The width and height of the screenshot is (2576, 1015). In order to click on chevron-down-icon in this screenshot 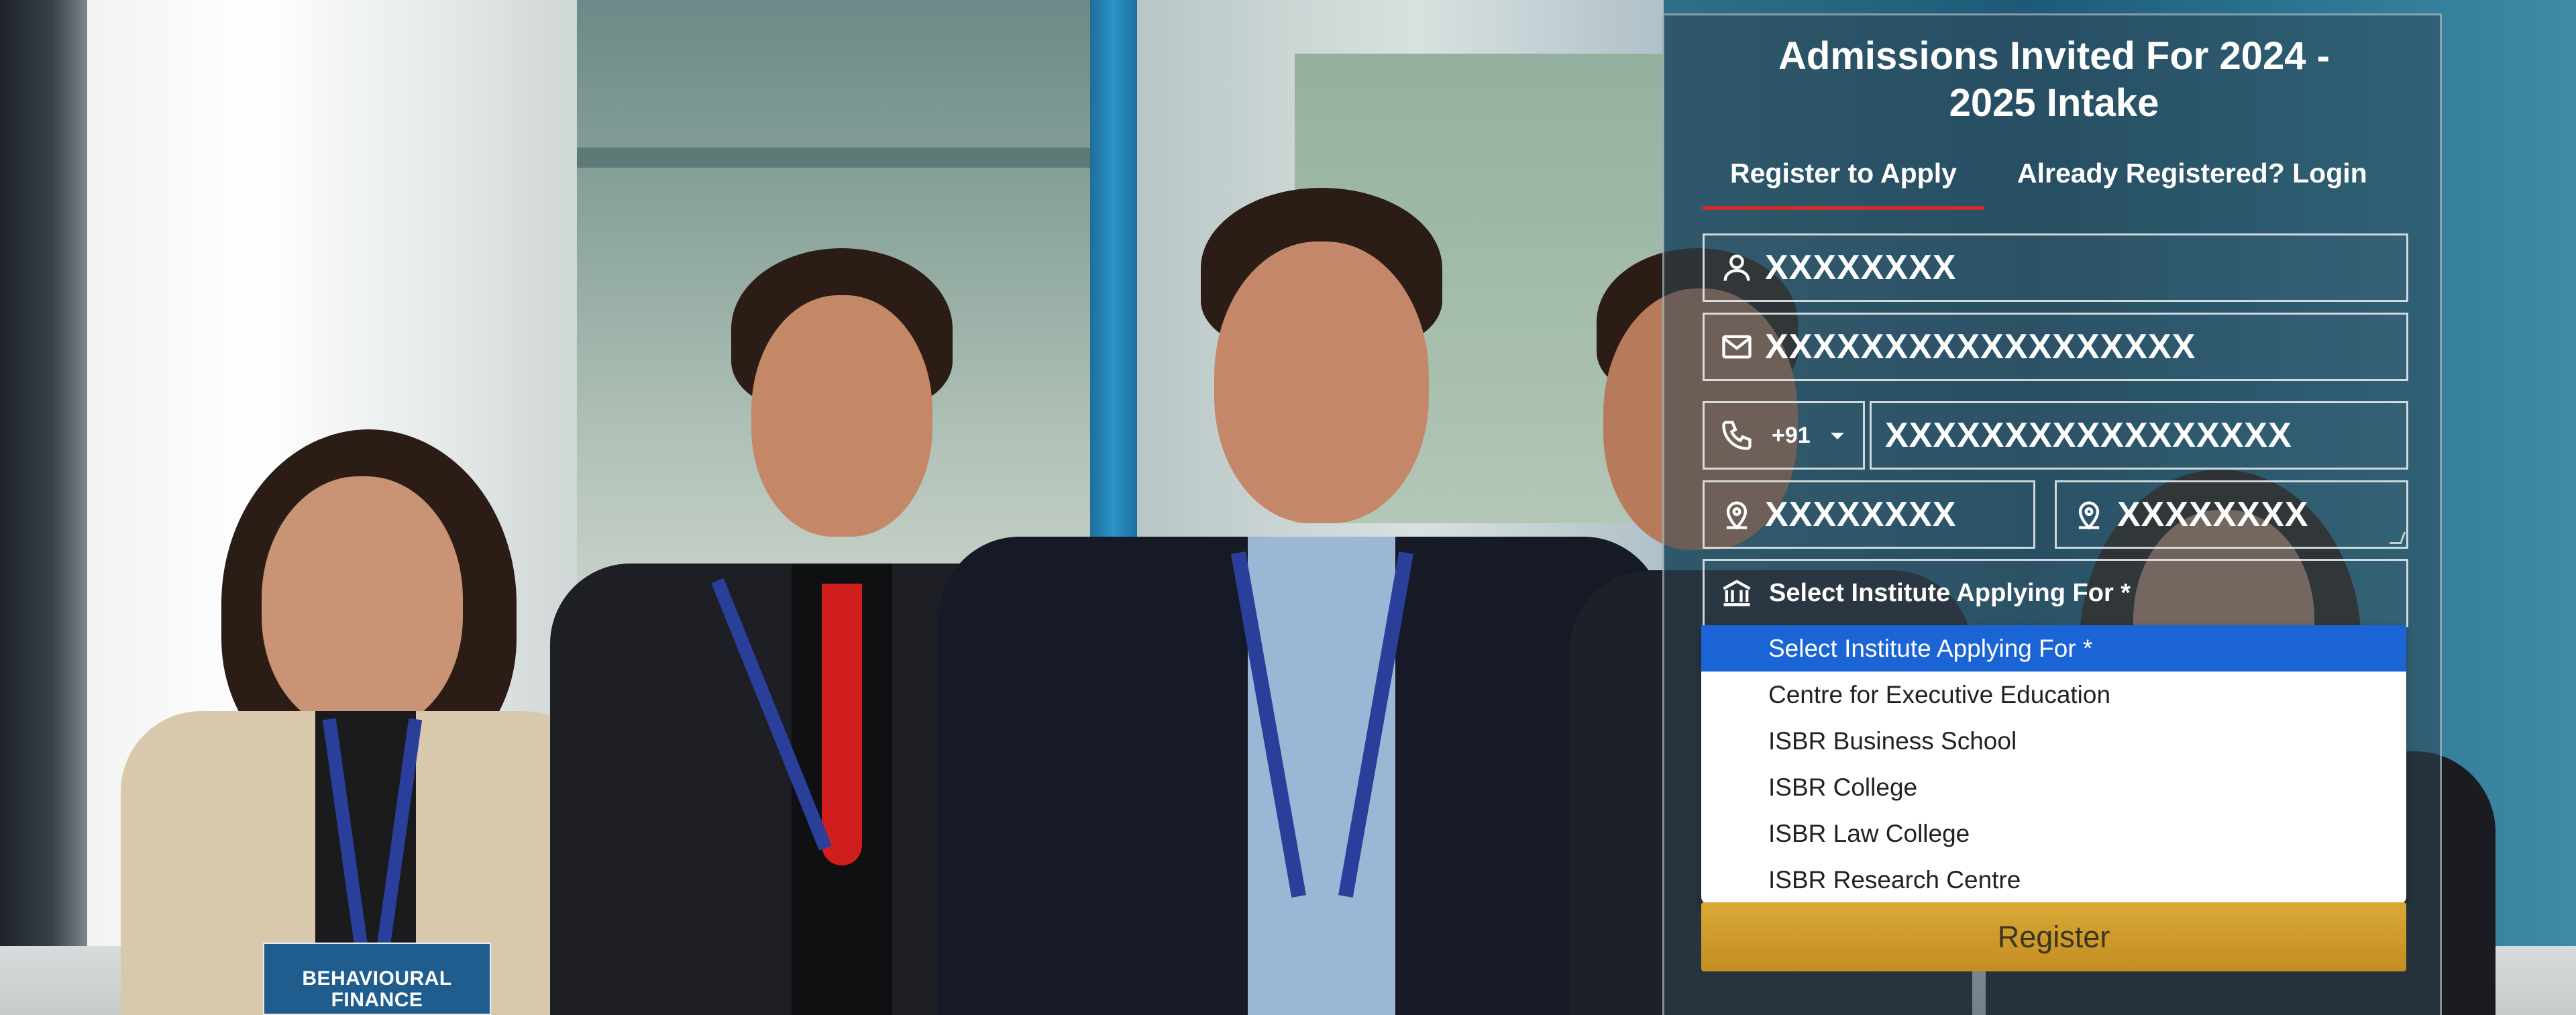, I will do `click(1837, 436)`.